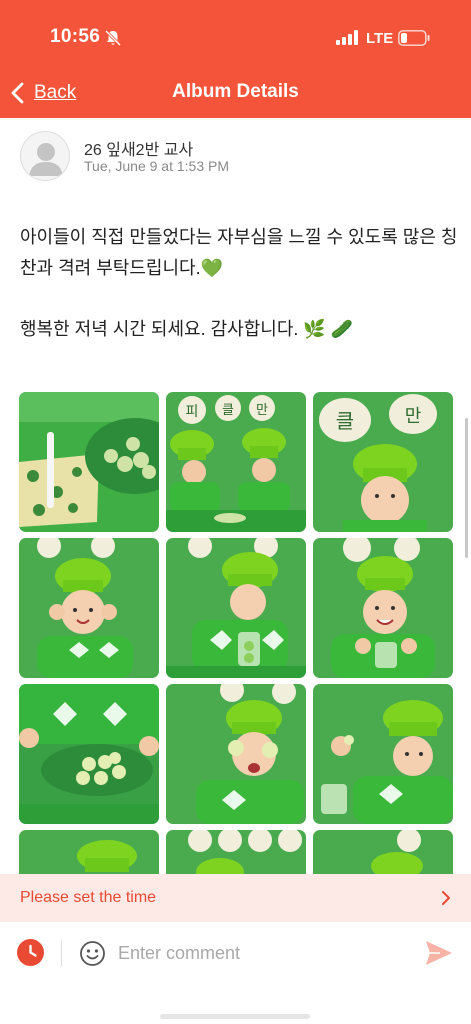 The height and width of the screenshot is (1024, 471). I want to click on status-bar: 10:56 LTE, so click(235, 35).